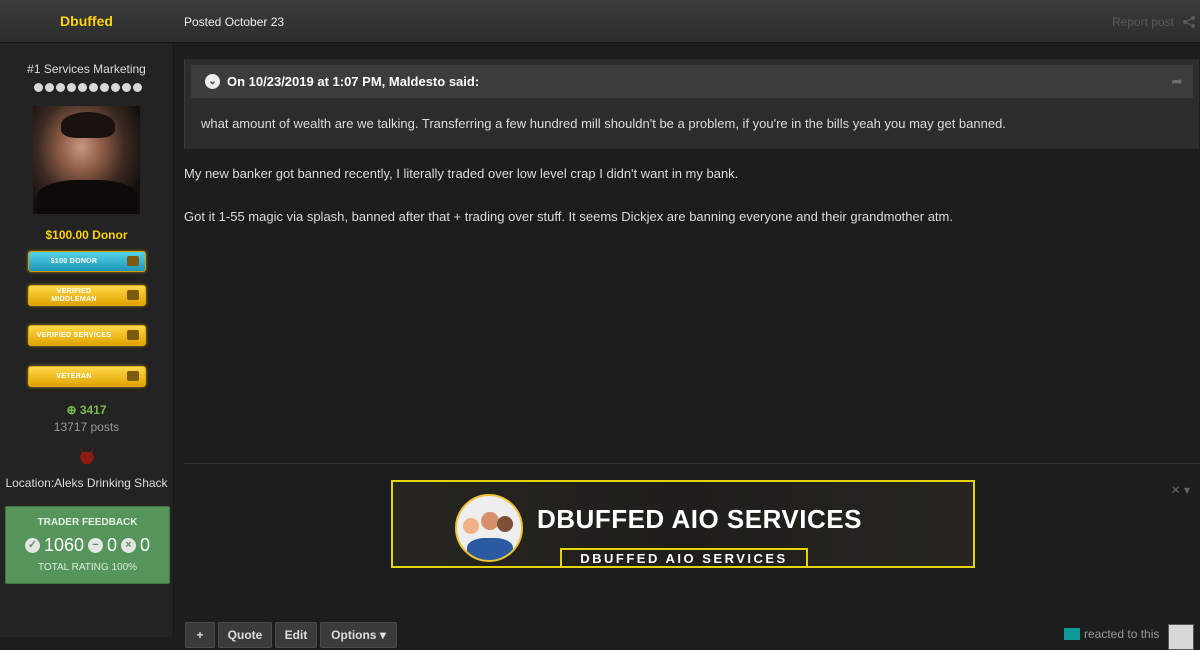 The image size is (1200, 650). What do you see at coordinates (86, 21) in the screenshot?
I see `post-author-name: Dbuffed` at bounding box center [86, 21].